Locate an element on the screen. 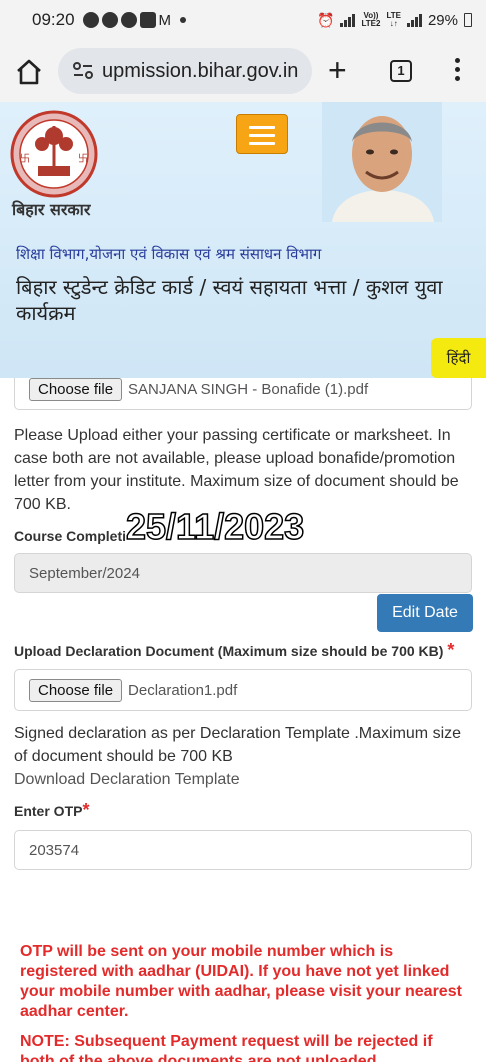 The image size is (486, 1062). phone-icon is located at coordinates (109, 20).